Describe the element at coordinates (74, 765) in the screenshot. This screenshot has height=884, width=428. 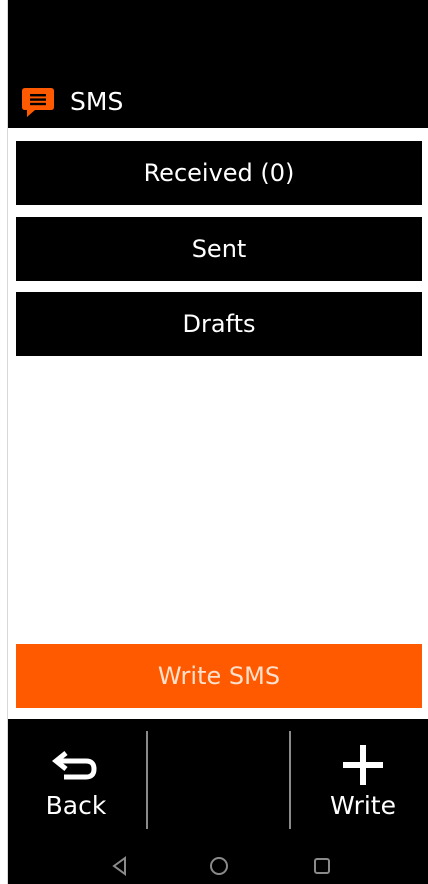
I see `return-arrow-icon` at that location.